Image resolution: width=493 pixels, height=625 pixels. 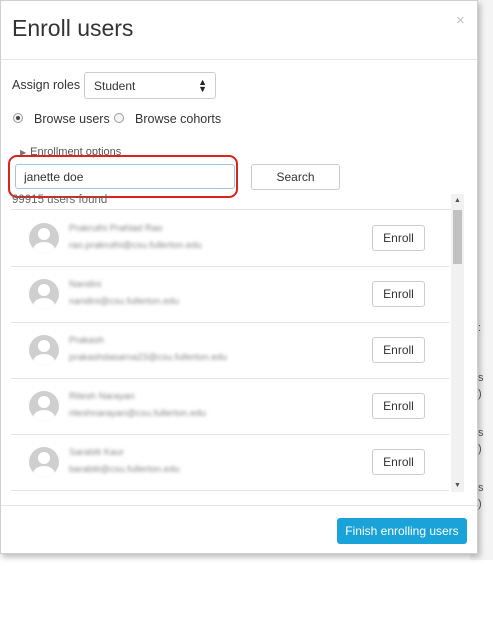 I want to click on enrollment-options-toggle: ▶ Enrollment options, so click(x=70, y=152).